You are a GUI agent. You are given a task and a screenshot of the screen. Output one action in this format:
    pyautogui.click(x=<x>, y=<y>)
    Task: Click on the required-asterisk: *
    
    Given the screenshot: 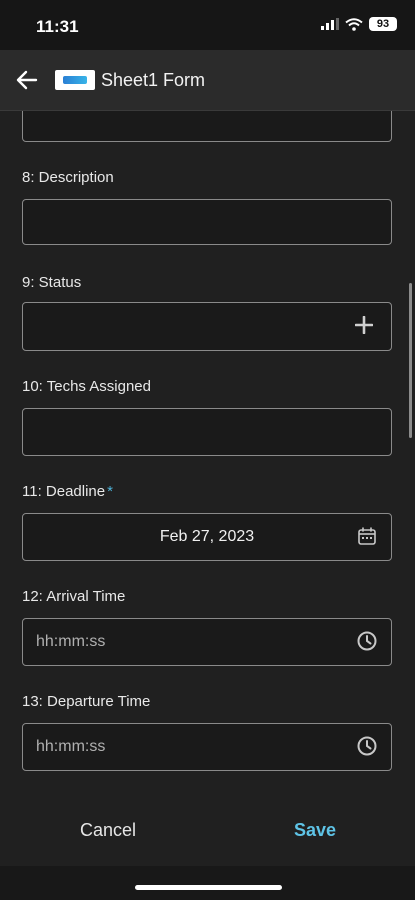 What is the action you would take?
    pyautogui.click(x=110, y=491)
    